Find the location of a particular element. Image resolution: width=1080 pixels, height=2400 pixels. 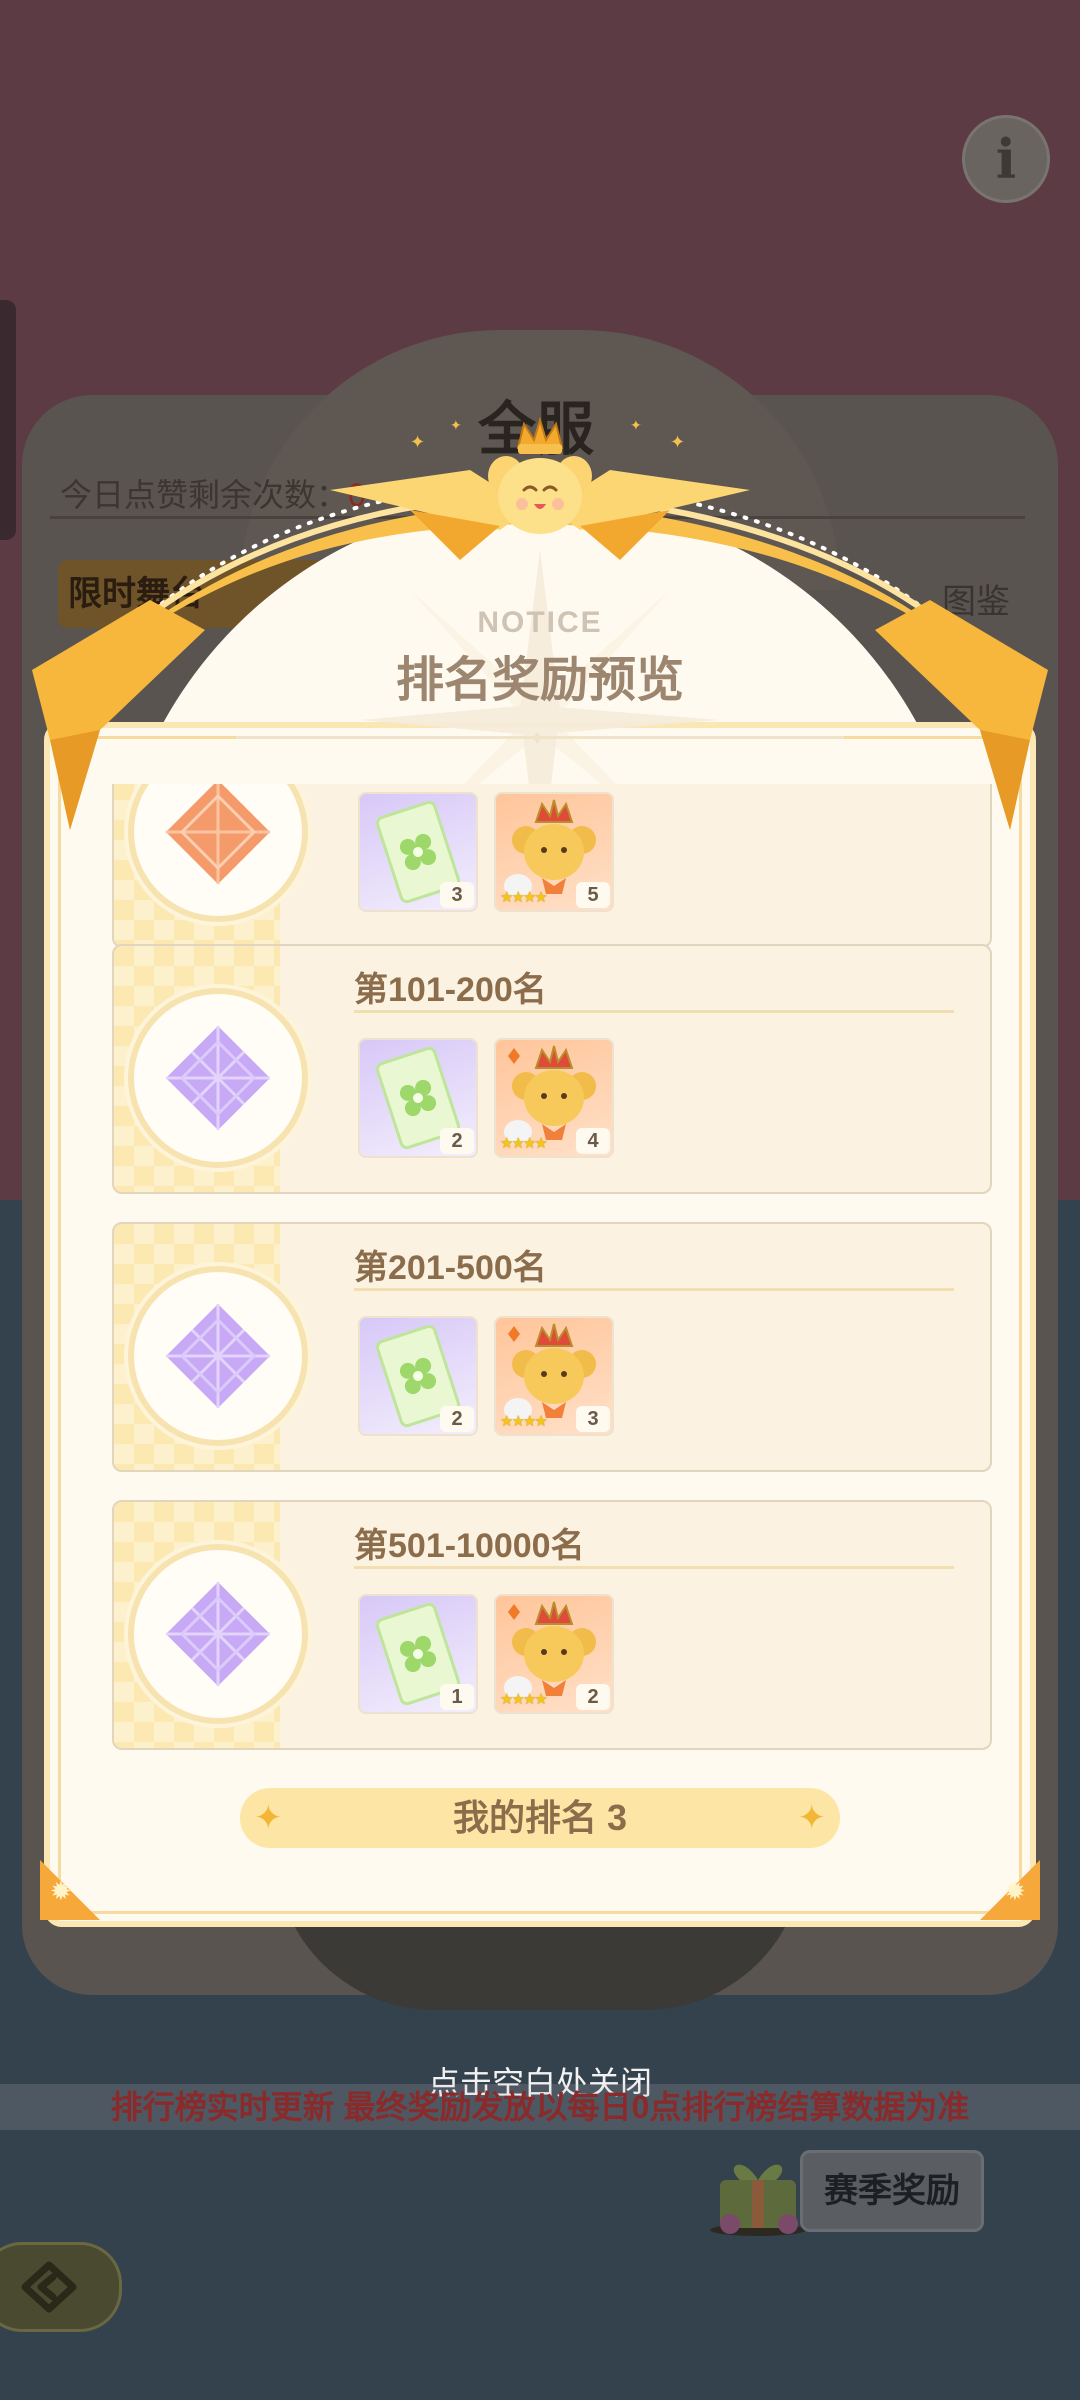

item-count: 1 is located at coordinates (457, 1697).